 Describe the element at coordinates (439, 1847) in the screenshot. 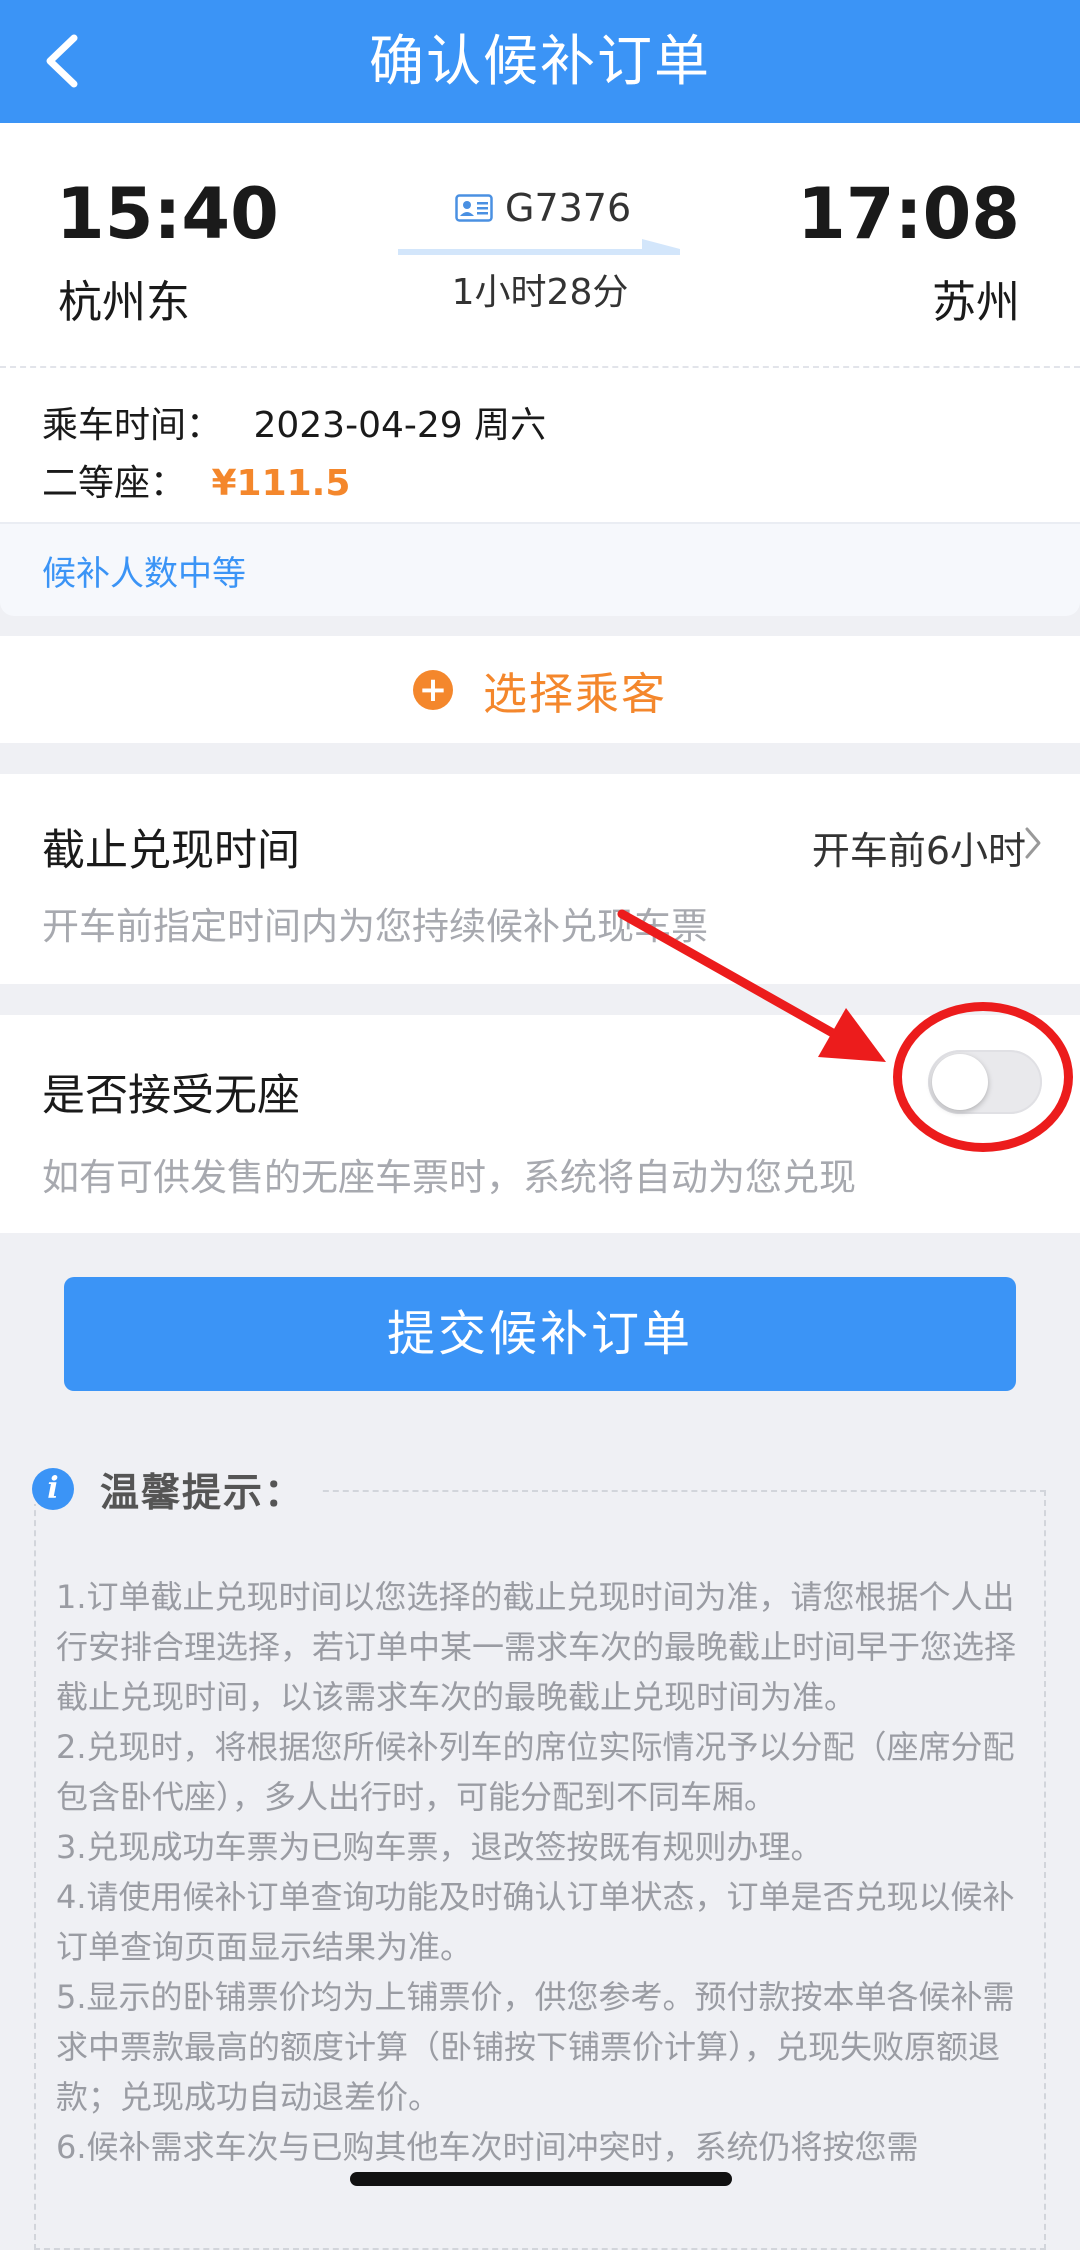

I see `tip-item: 3.兑现成功车票为已购车票，退改签按既有规则办理。` at that location.